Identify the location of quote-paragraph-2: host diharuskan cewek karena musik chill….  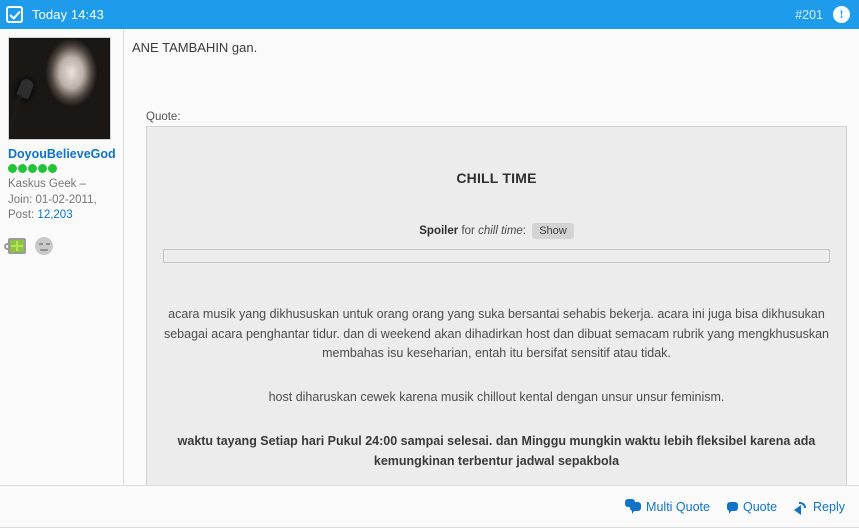
(496, 396).